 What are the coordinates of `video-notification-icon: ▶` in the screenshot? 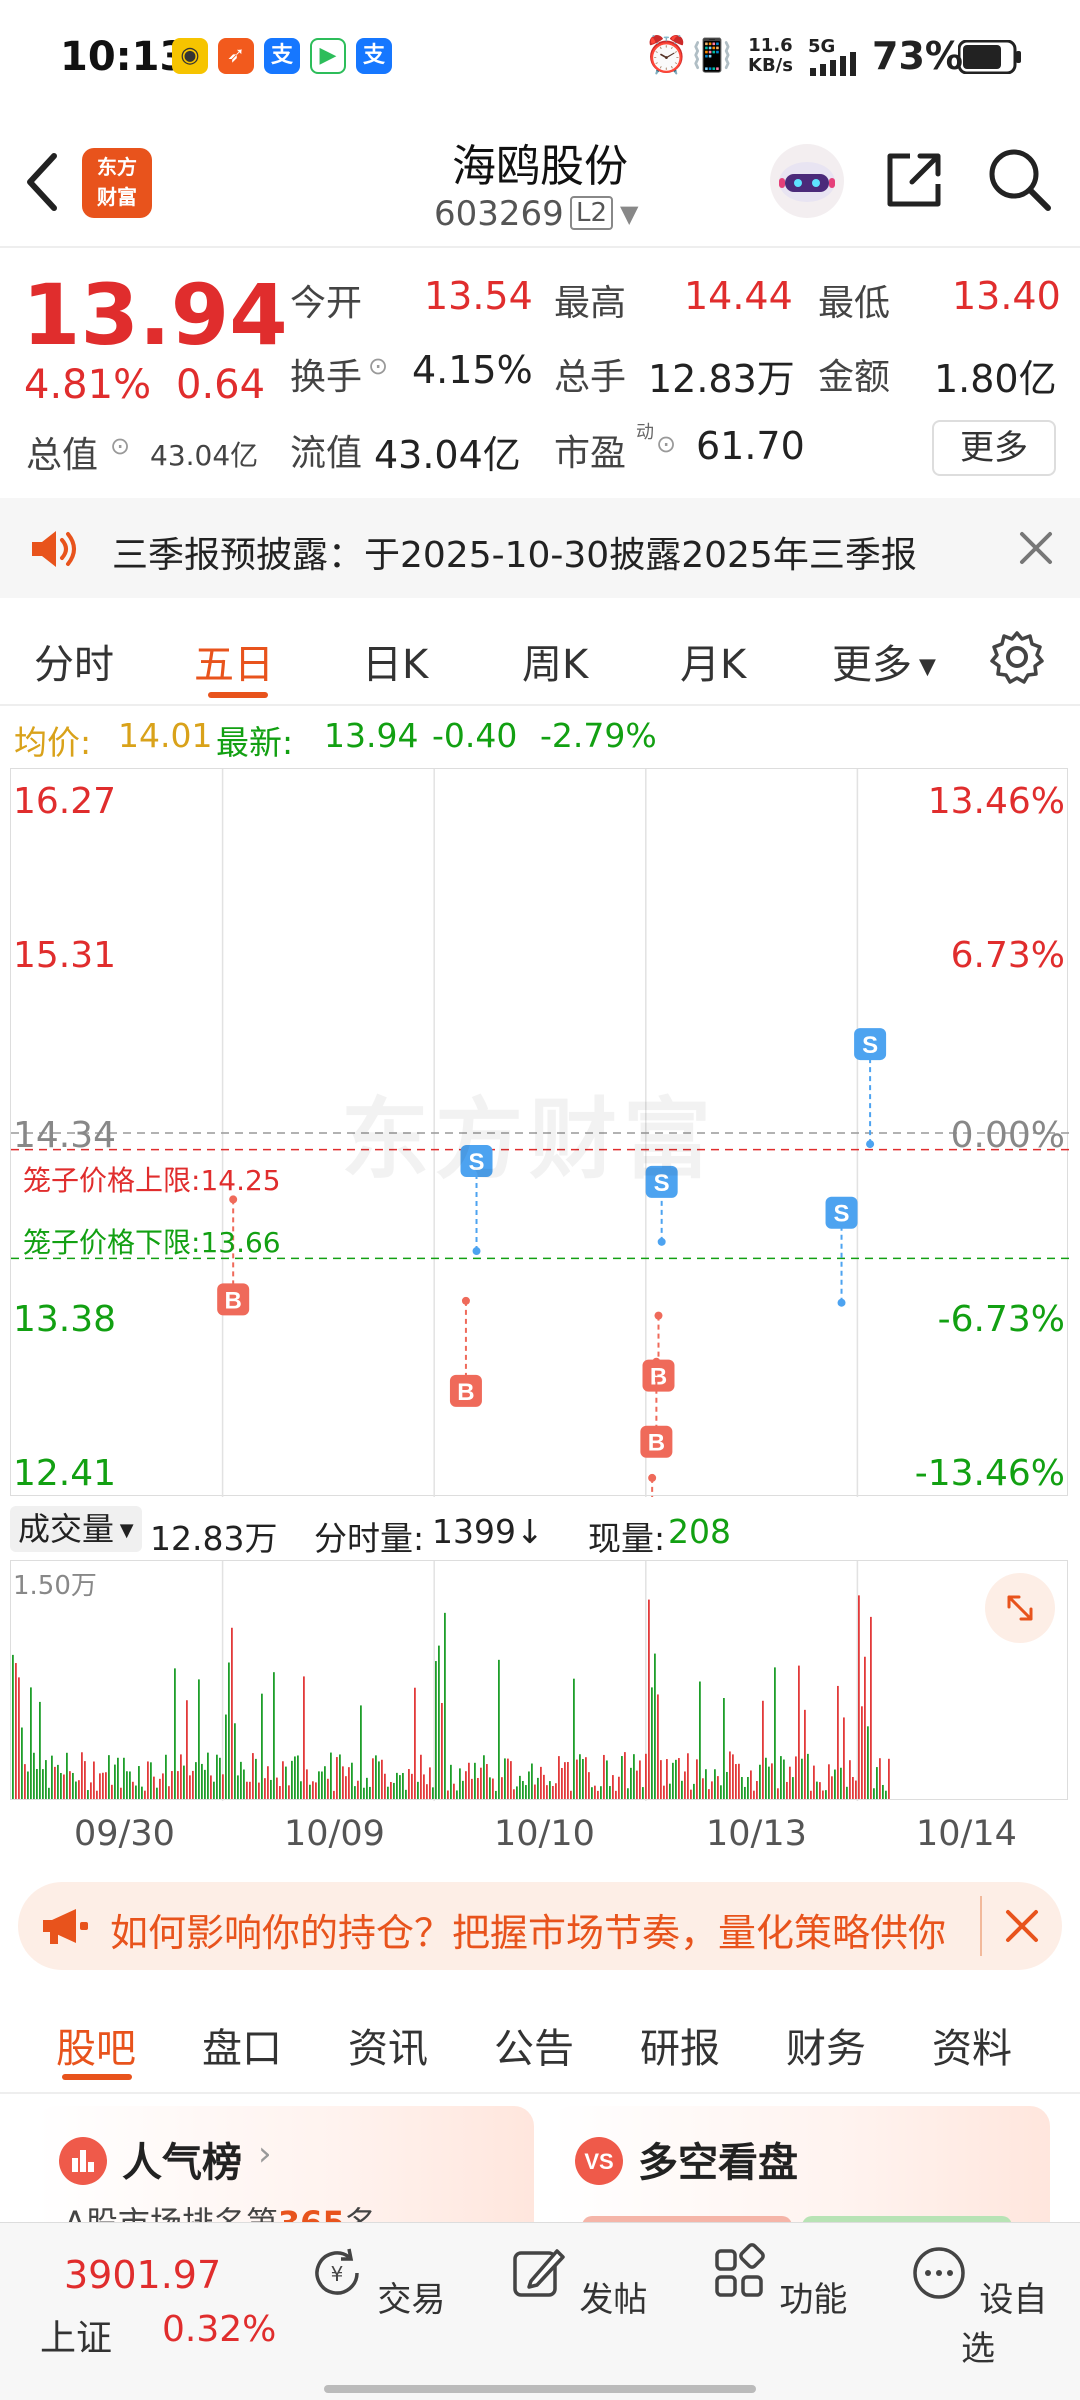 It's located at (328, 56).